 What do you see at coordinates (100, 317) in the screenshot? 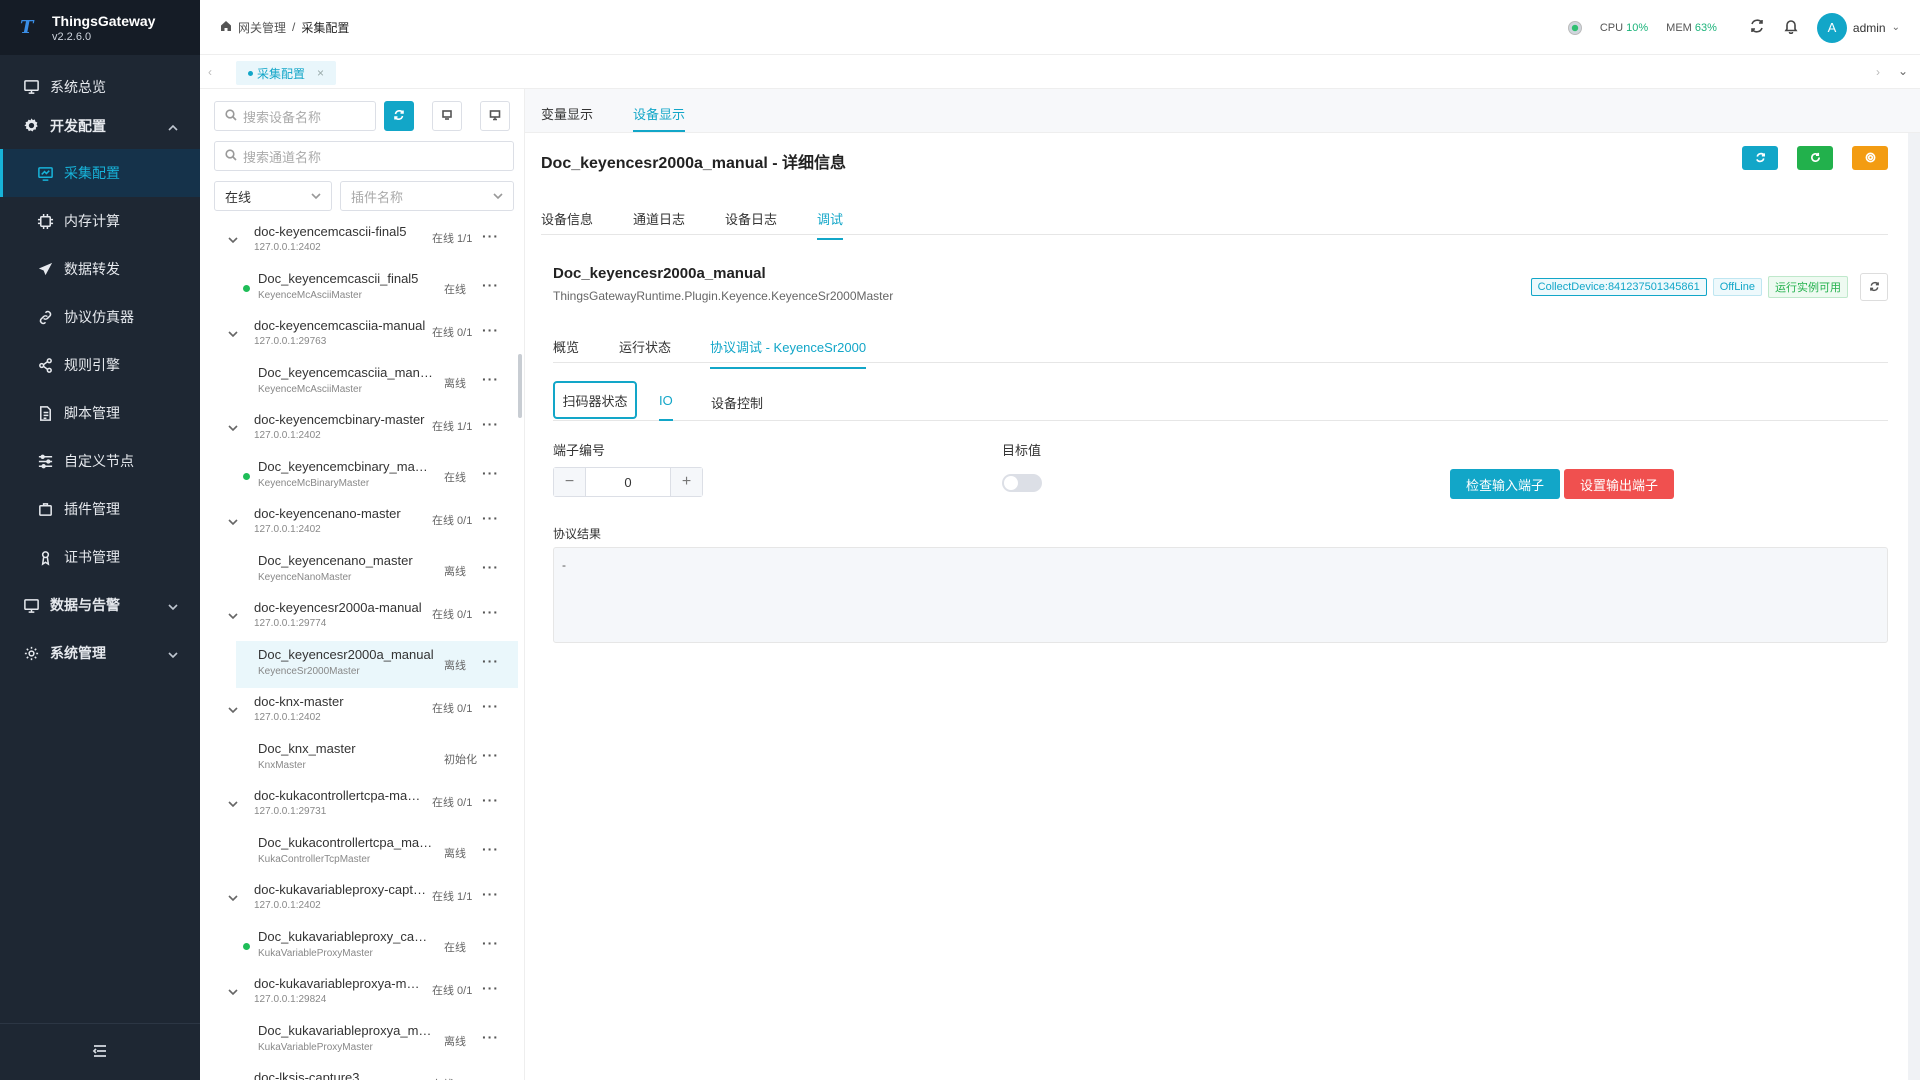
I see `sidebar-item-protocol-simulator: 协议仿真器` at bounding box center [100, 317].